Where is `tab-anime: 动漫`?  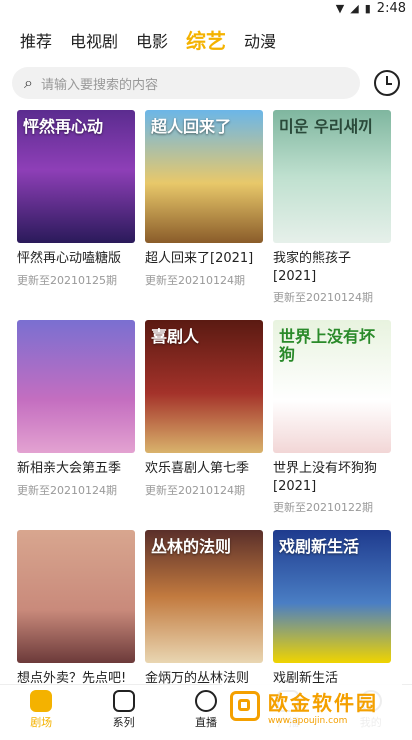
tab-anime: 动漫 is located at coordinates (260, 43).